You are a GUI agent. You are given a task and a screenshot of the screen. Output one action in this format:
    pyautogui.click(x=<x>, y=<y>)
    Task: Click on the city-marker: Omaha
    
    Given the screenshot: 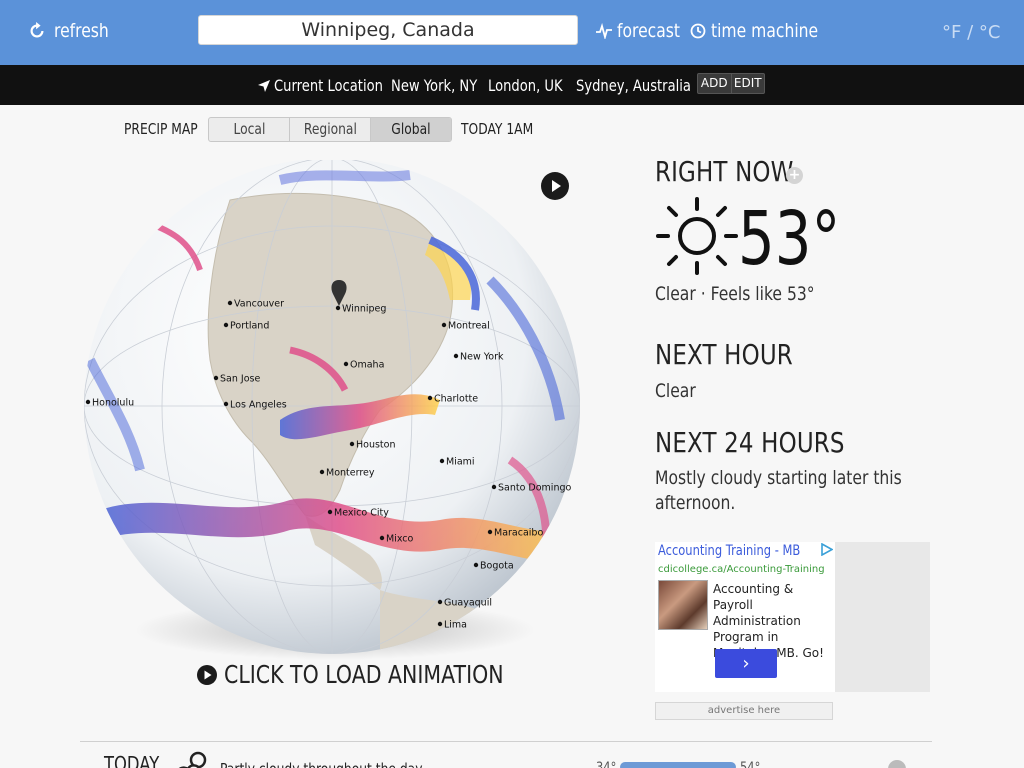 What is the action you would take?
    pyautogui.click(x=363, y=365)
    